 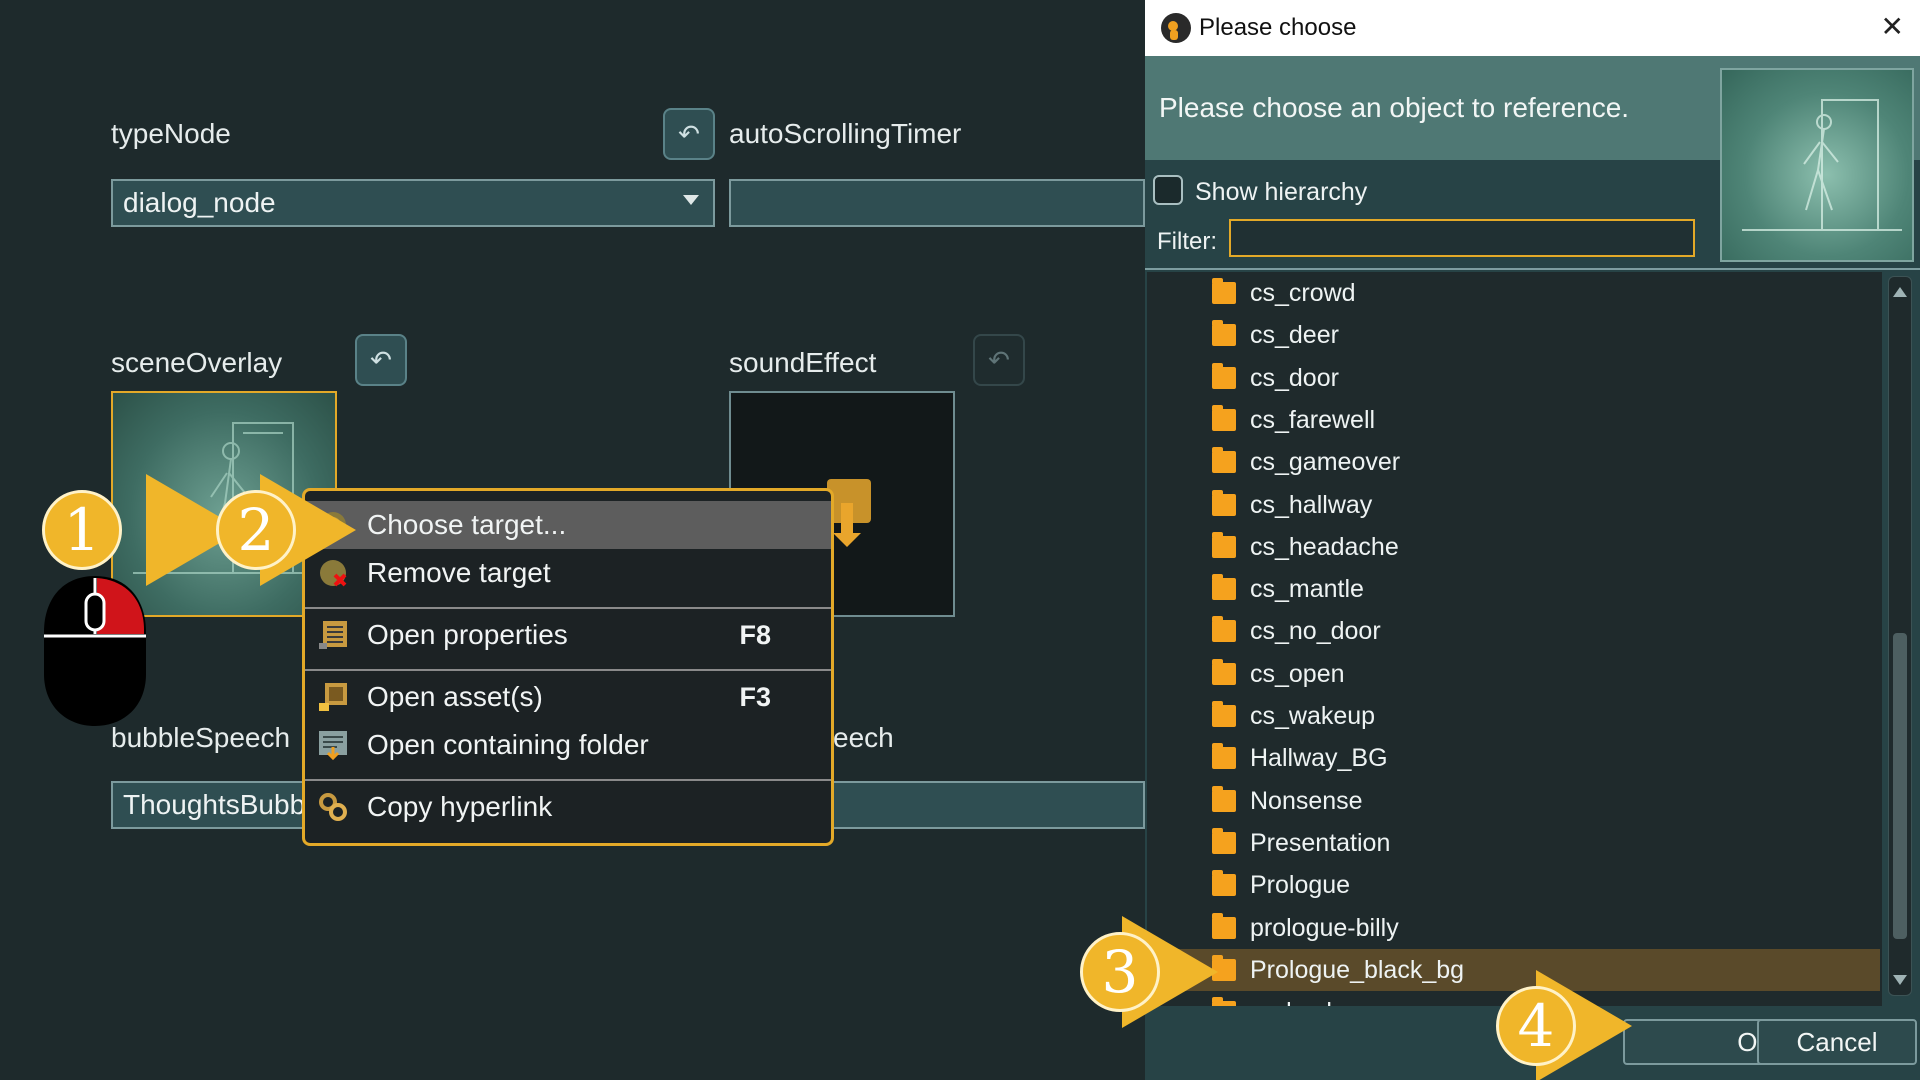 I want to click on menu-item-shortcut: F8, so click(x=755, y=634).